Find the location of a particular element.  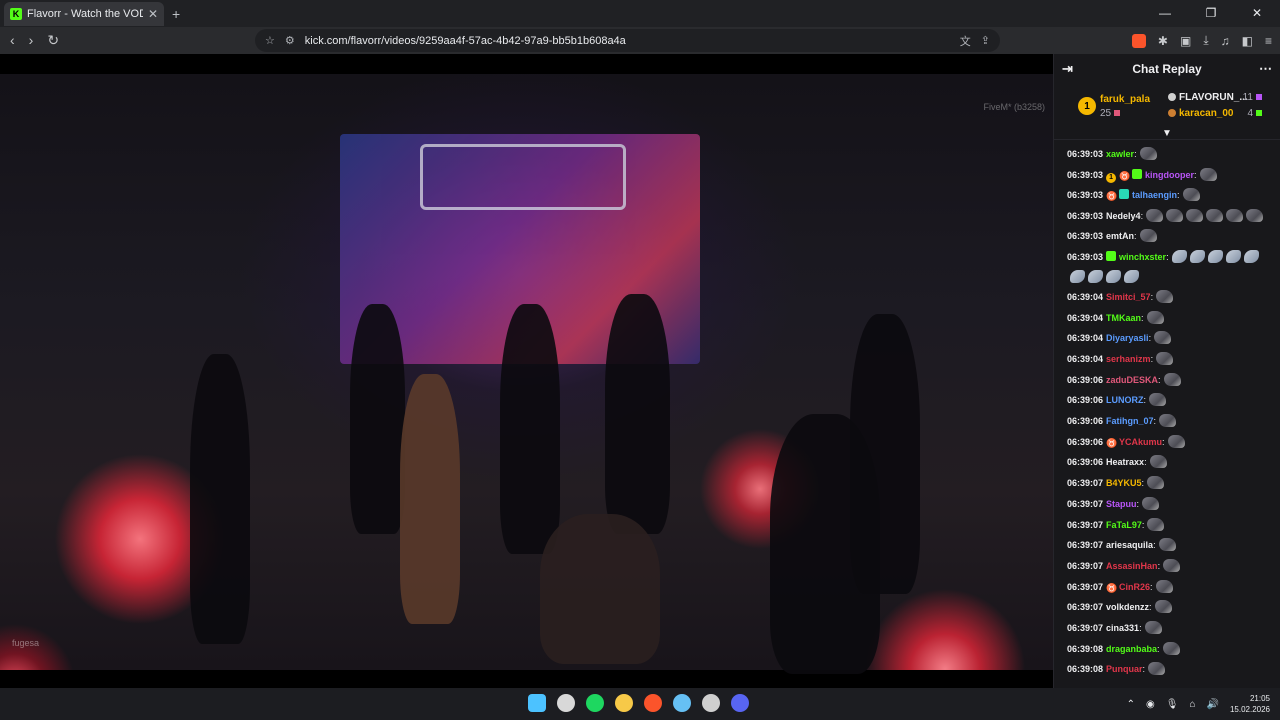

network-icon: ⌂ is located at coordinates (1192, 704).